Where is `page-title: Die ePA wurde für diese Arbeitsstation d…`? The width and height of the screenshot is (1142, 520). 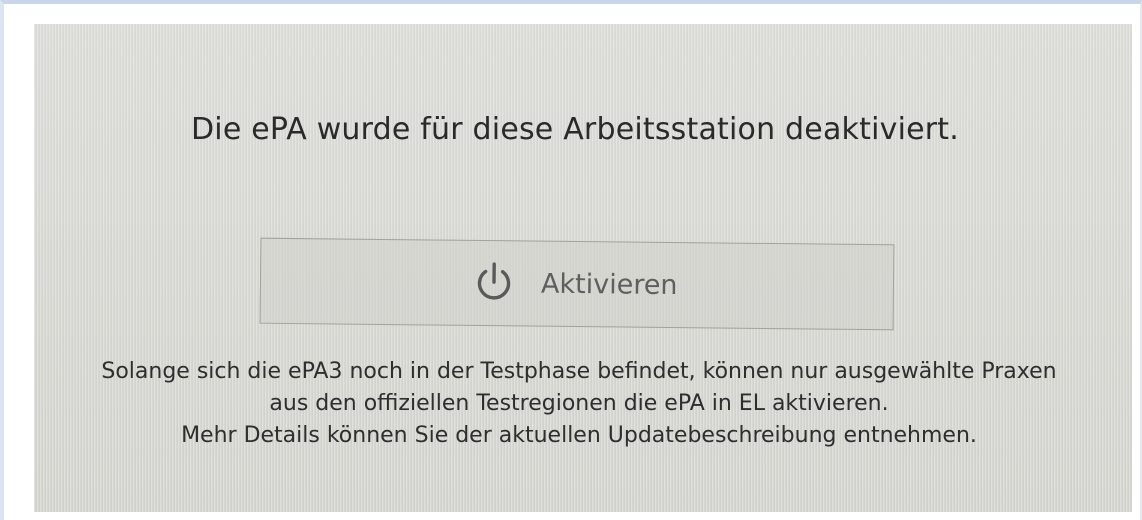
page-title: Die ePA wurde für diese Arbeitsstation d… is located at coordinates (574, 129).